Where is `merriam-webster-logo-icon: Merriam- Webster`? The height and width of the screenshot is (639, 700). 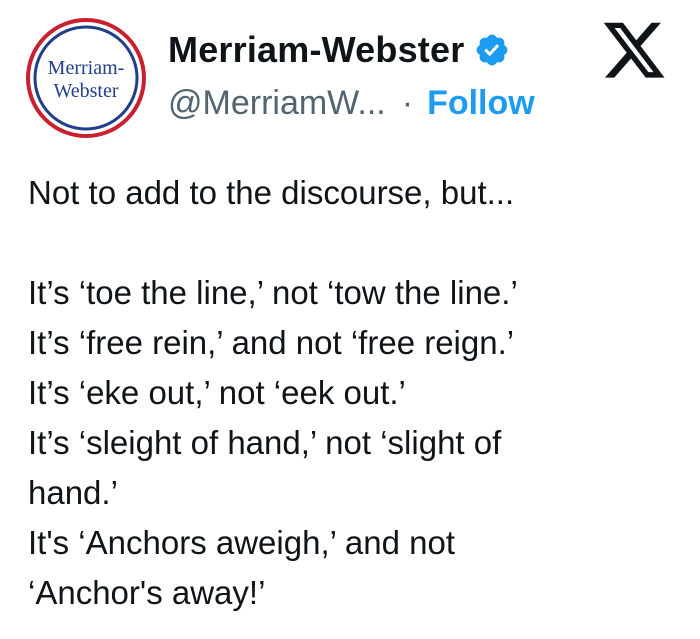 merriam-webster-logo-icon: Merriam- Webster is located at coordinates (86, 78).